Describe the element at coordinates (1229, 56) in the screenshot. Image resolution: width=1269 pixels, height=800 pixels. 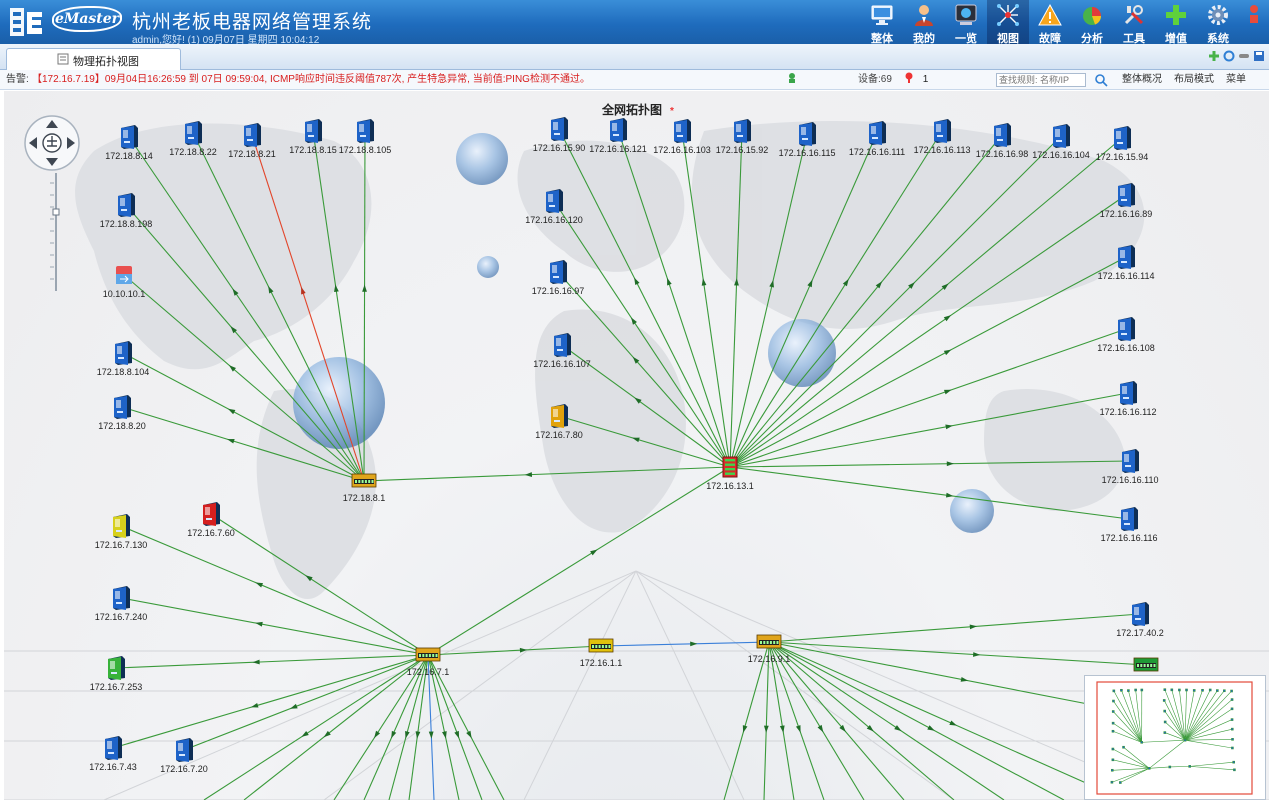
I see `refresh-icon` at that location.